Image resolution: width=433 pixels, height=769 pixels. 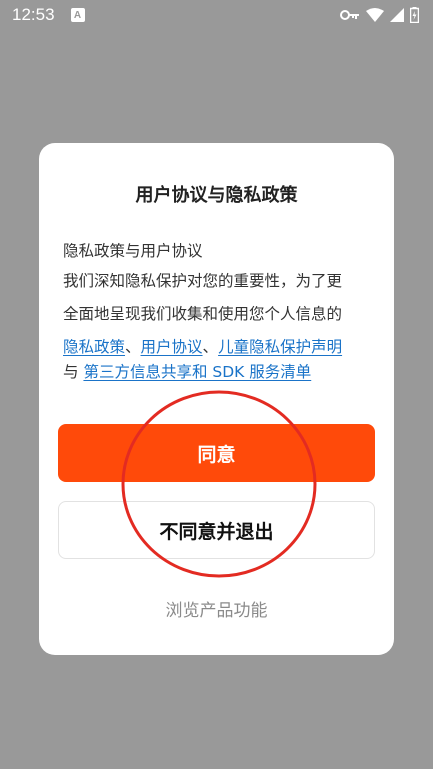 I want to click on signal-icon, so click(x=397, y=15).